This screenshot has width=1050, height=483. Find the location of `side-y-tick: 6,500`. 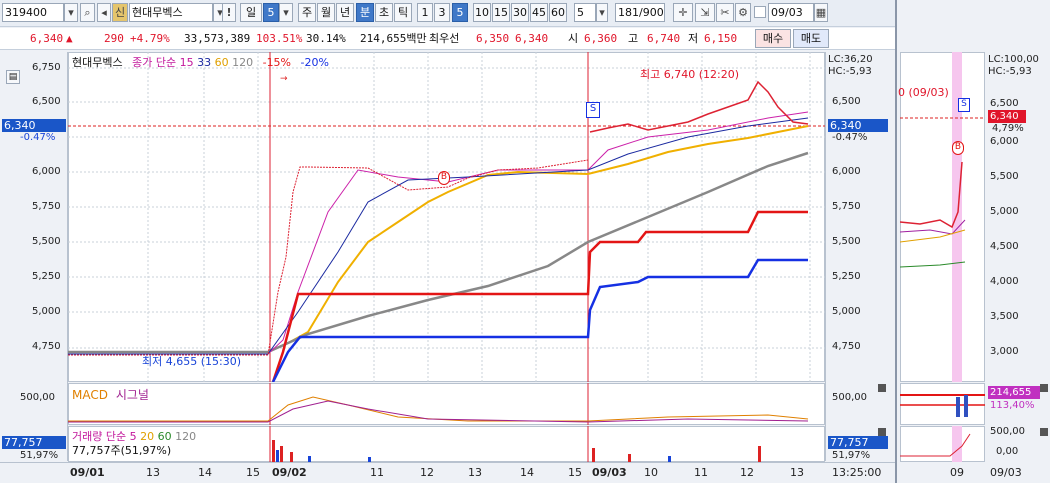

side-y-tick: 6,500 is located at coordinates (1004, 103).